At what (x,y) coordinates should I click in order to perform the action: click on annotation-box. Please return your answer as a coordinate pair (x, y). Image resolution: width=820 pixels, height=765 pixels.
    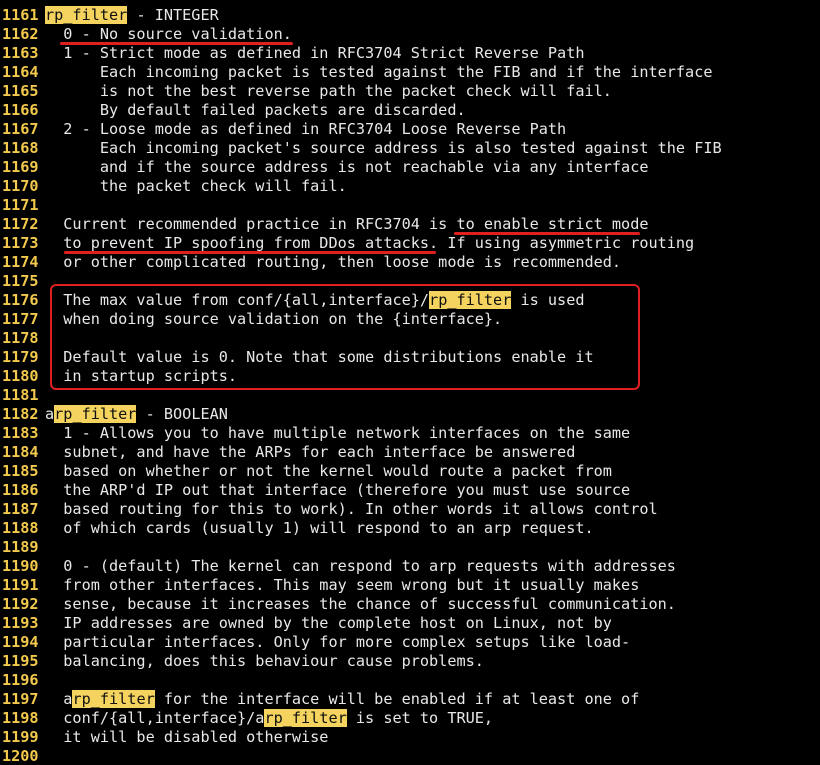
    Looking at the image, I should click on (345, 337).